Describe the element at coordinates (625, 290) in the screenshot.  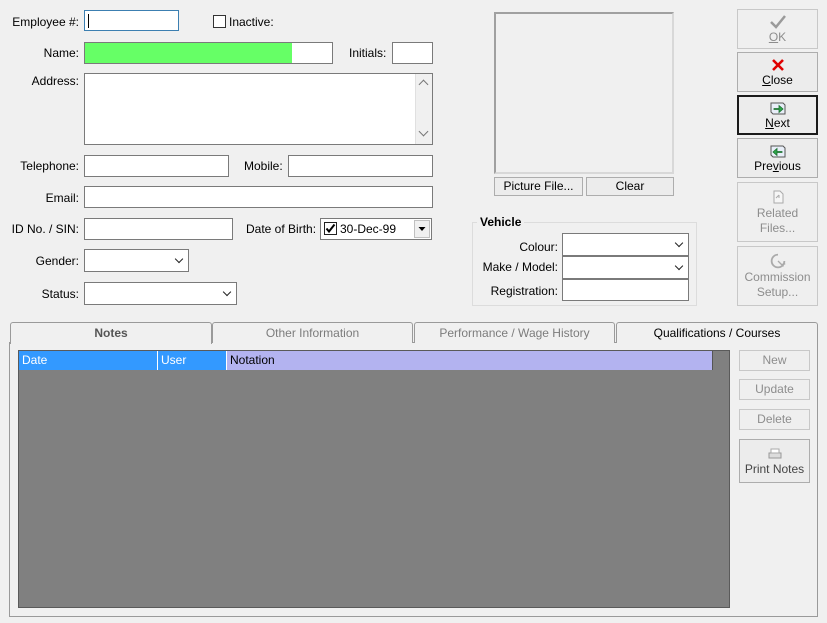
I see `registration-field` at that location.